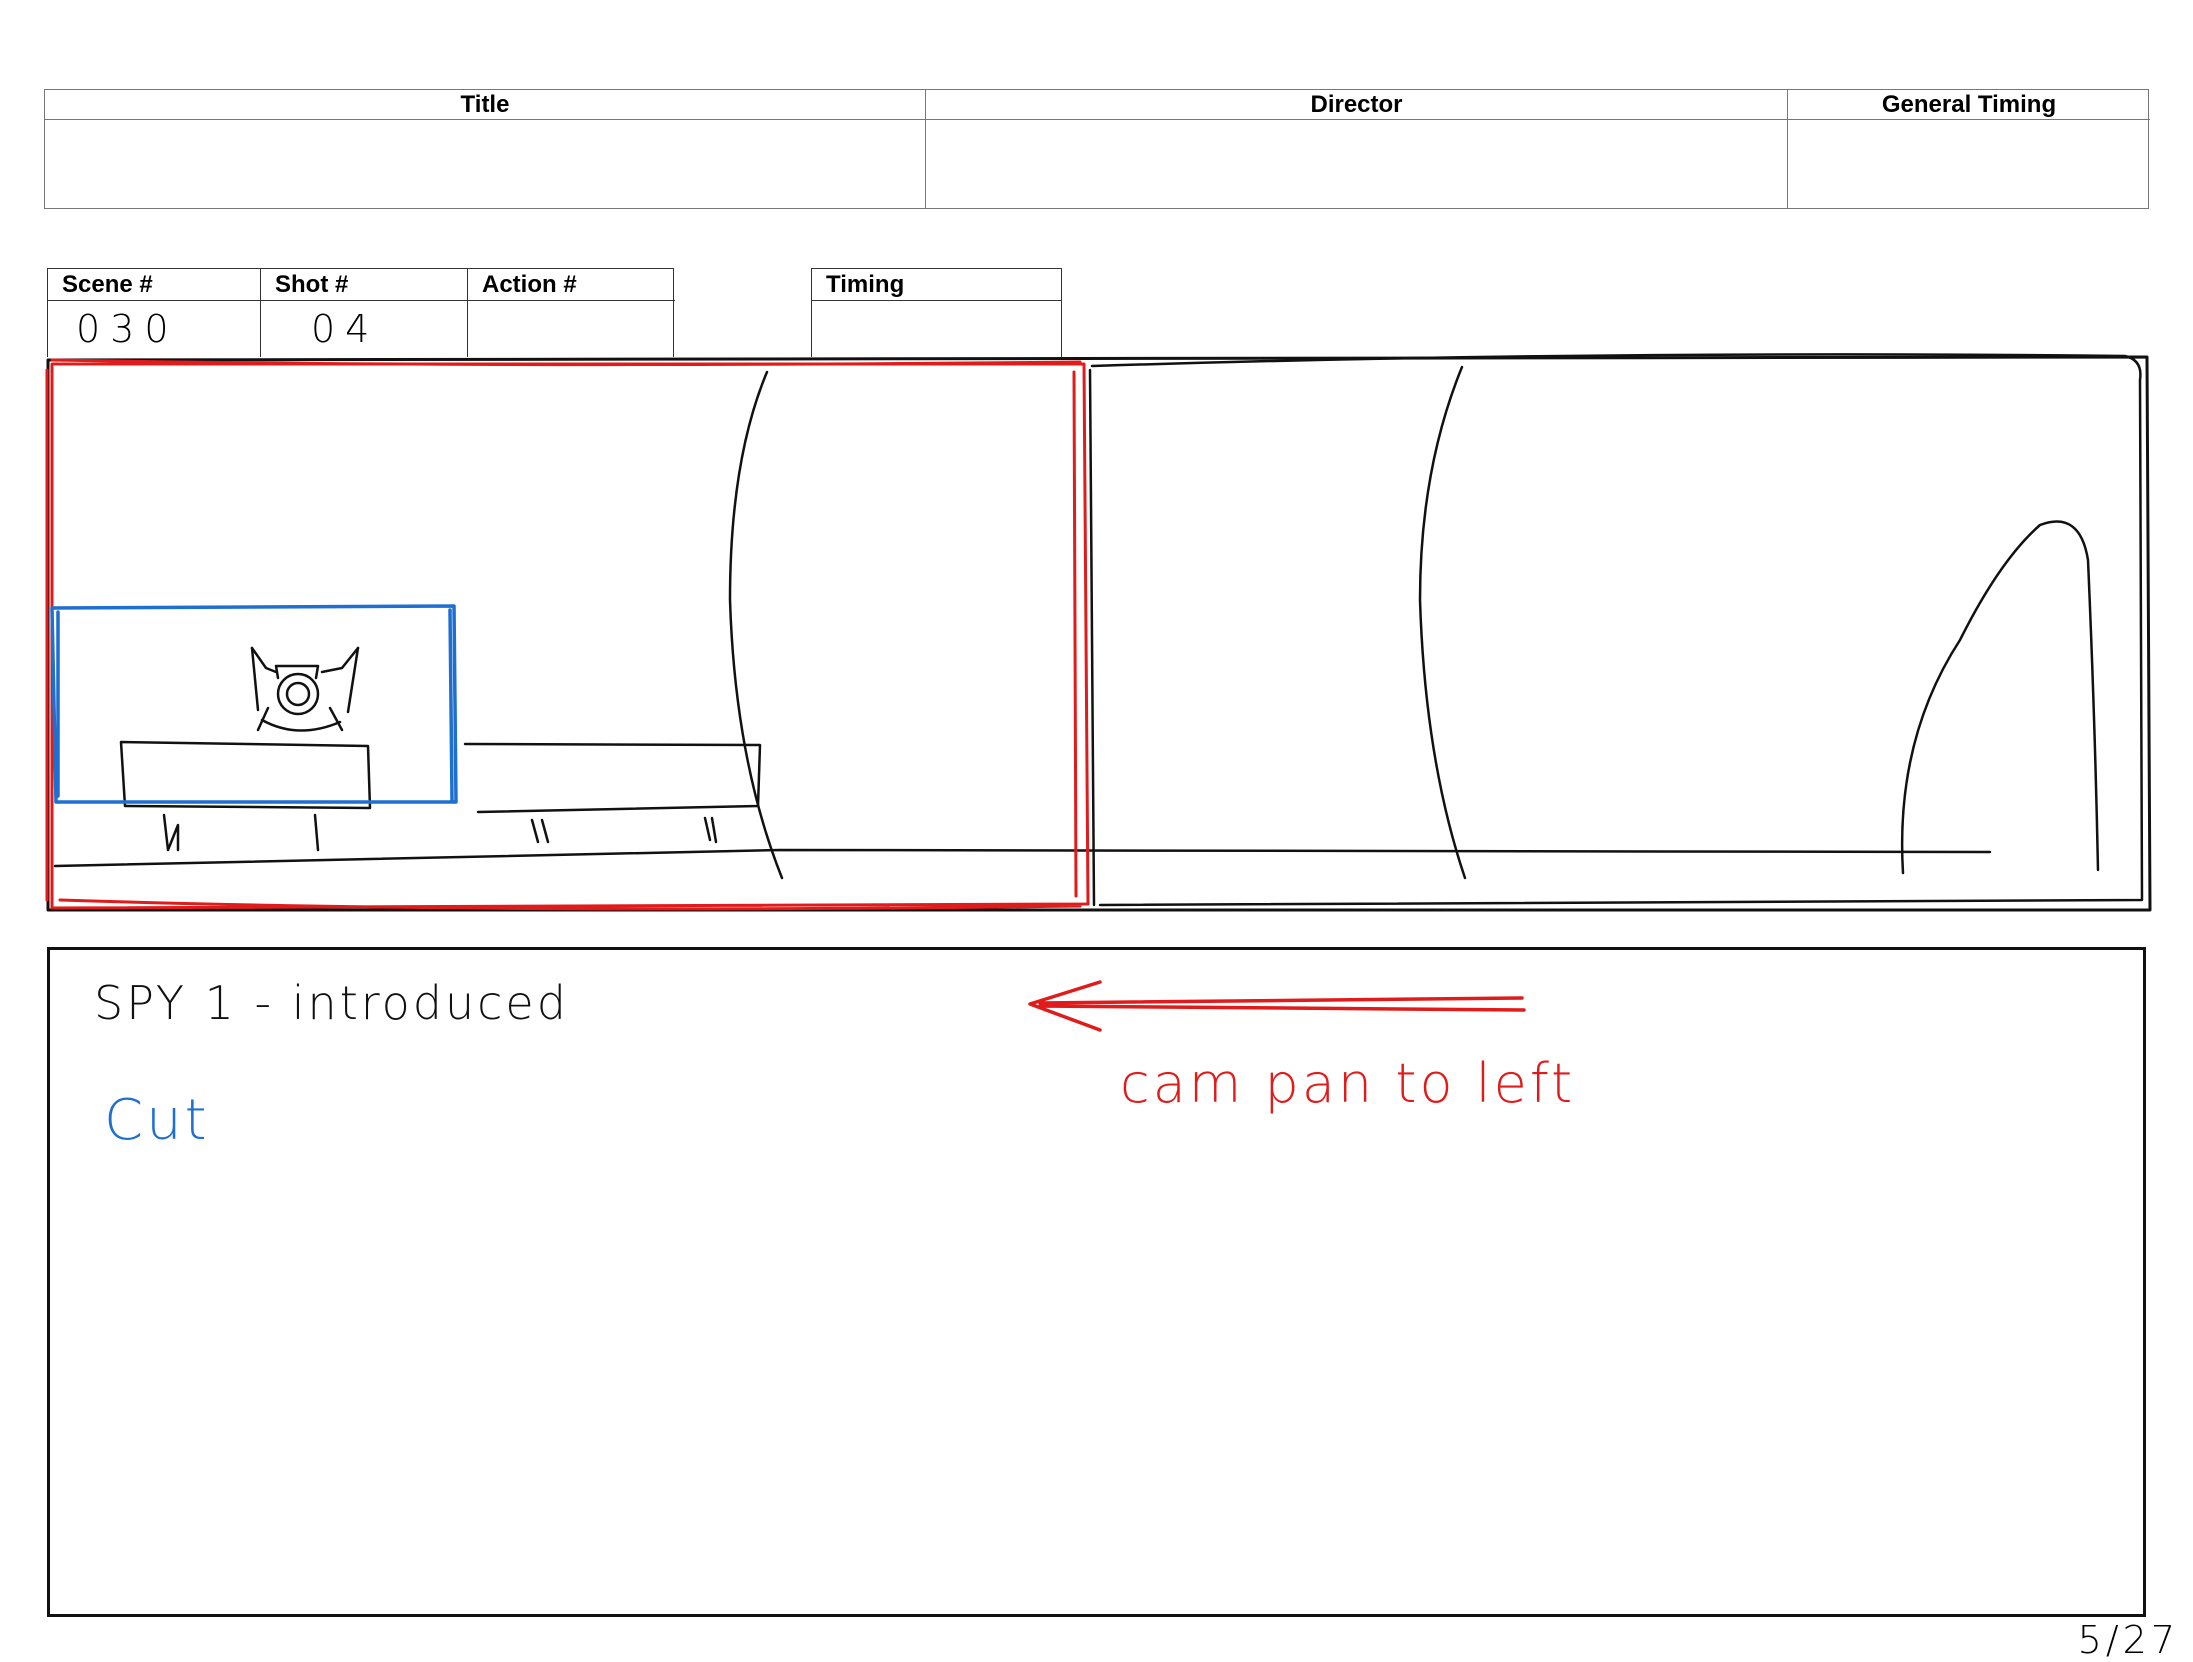 The image size is (2193, 1662). What do you see at coordinates (305, 689) in the screenshot?
I see `spy-character` at bounding box center [305, 689].